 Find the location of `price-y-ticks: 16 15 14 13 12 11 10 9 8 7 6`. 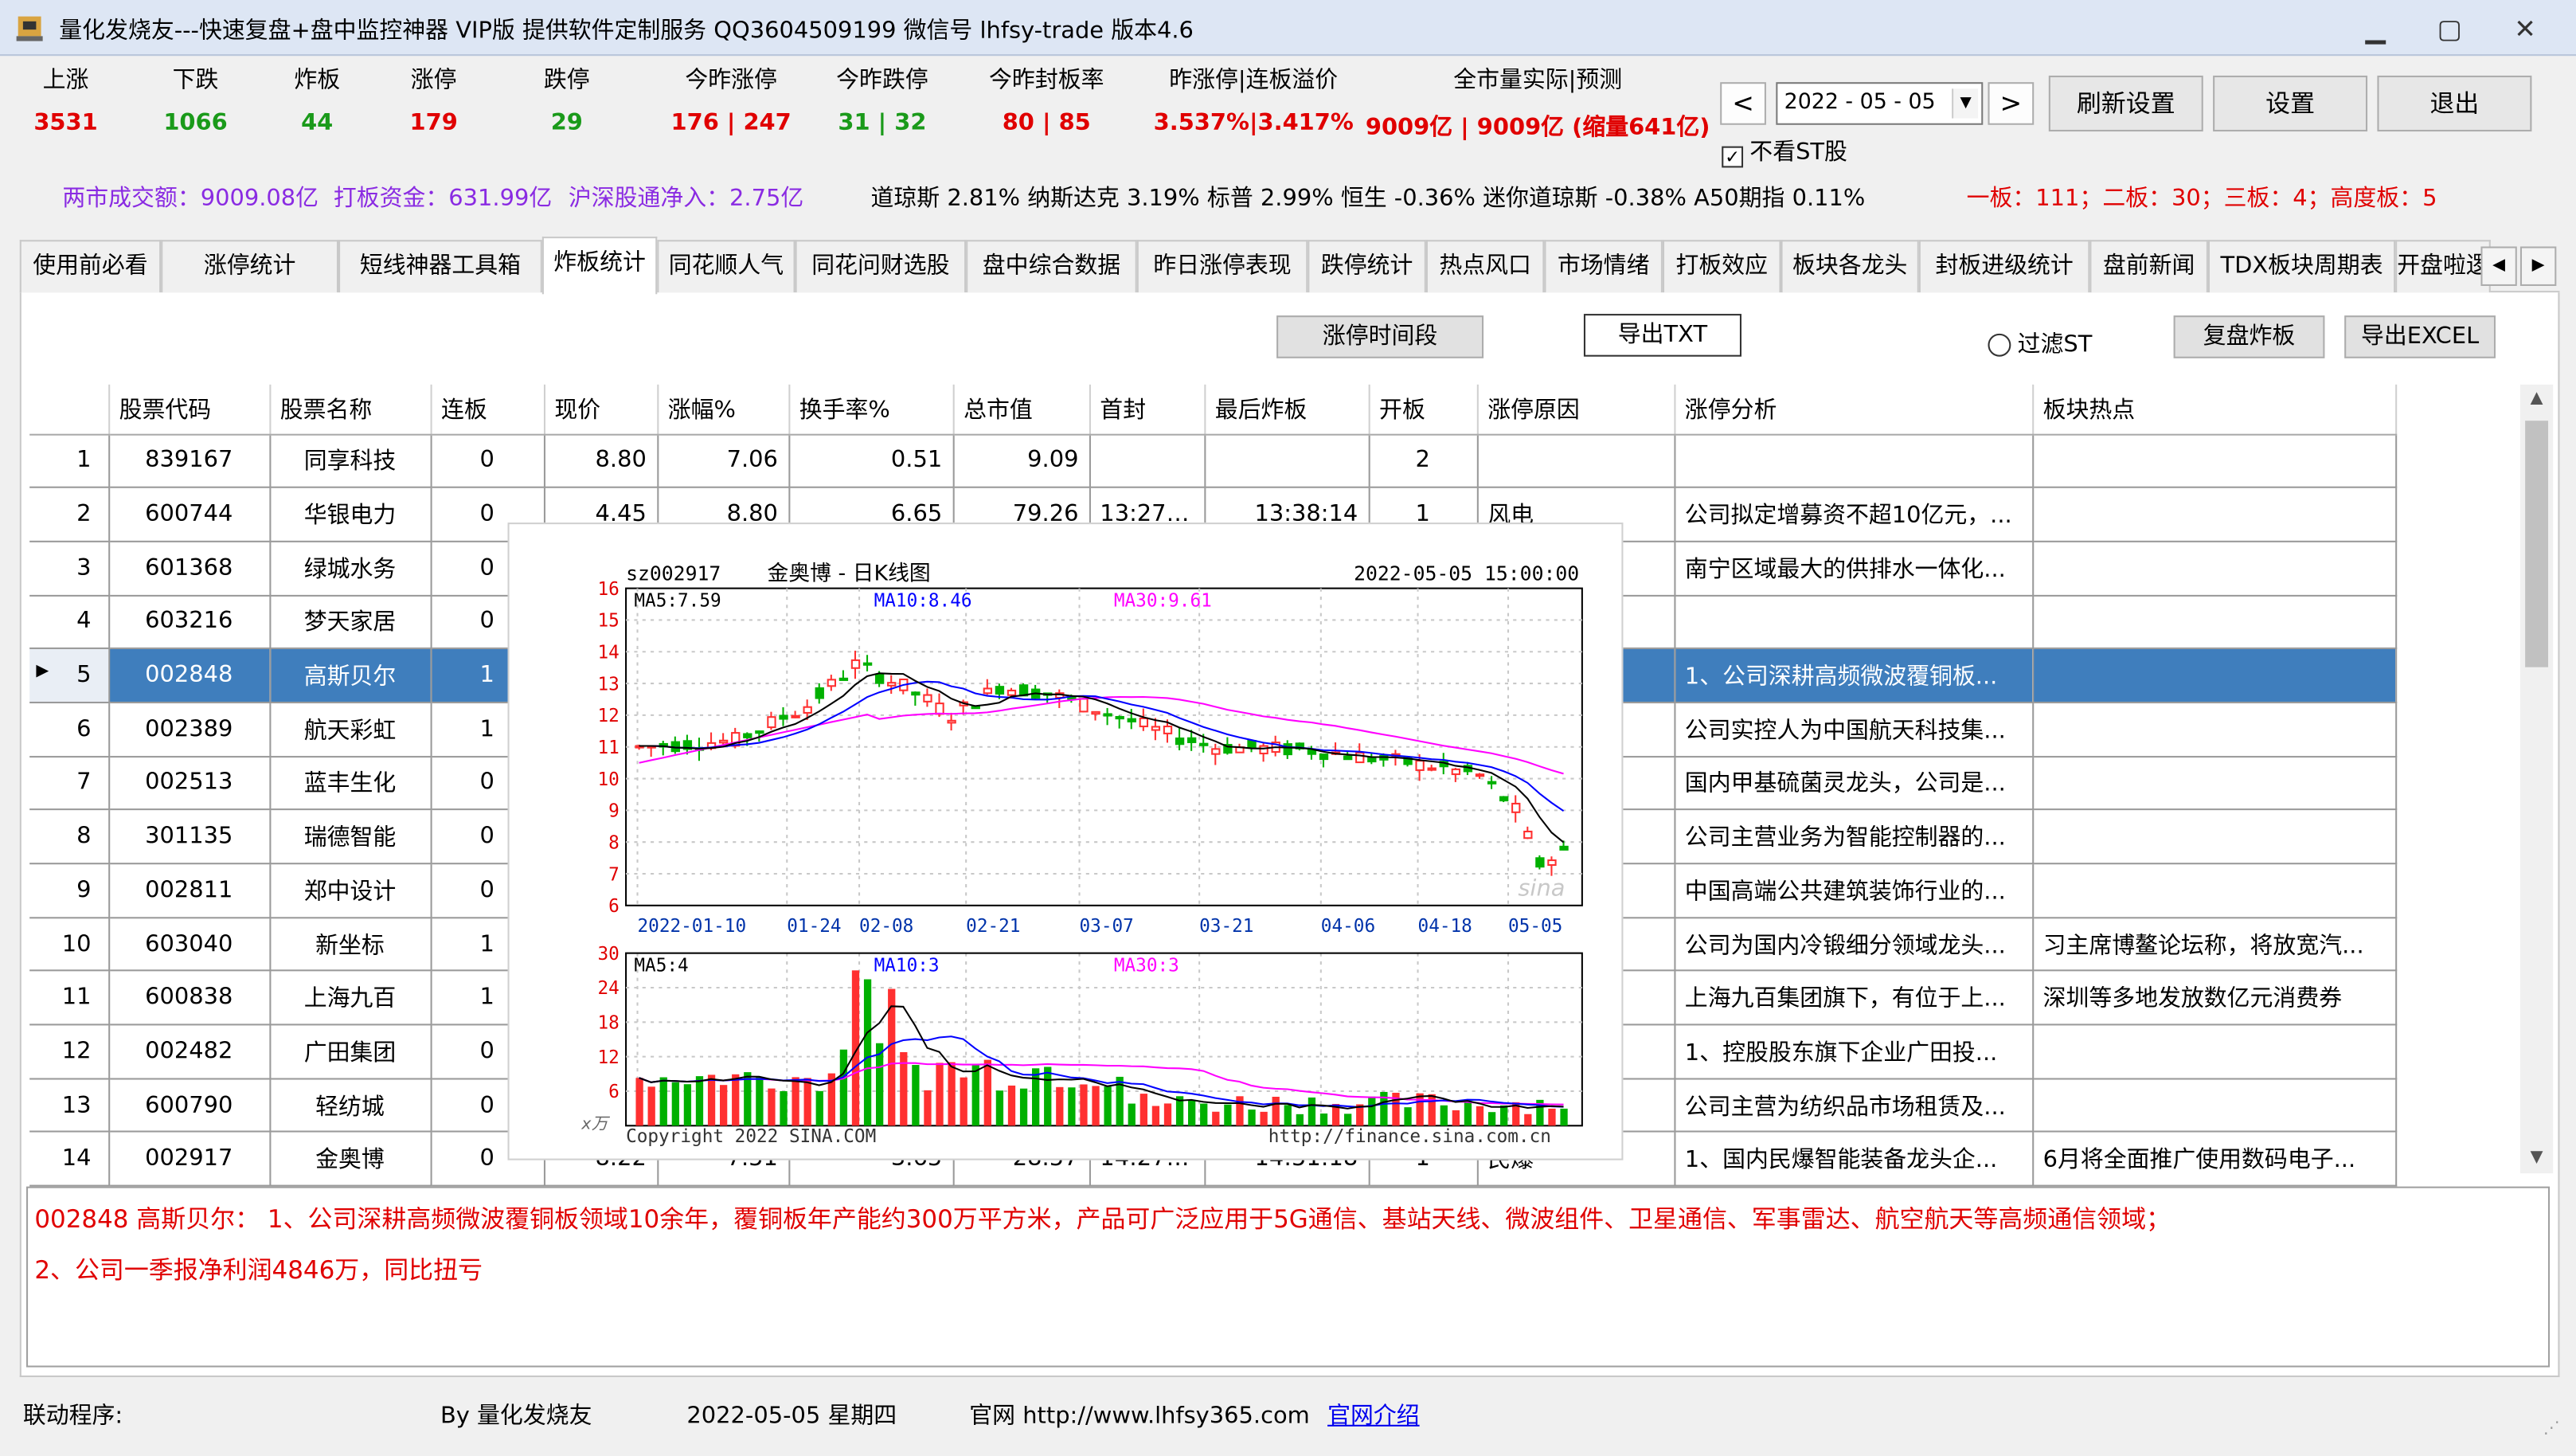

price-y-ticks: 16 15 14 13 12 11 10 9 8 7 6 is located at coordinates (608, 748).